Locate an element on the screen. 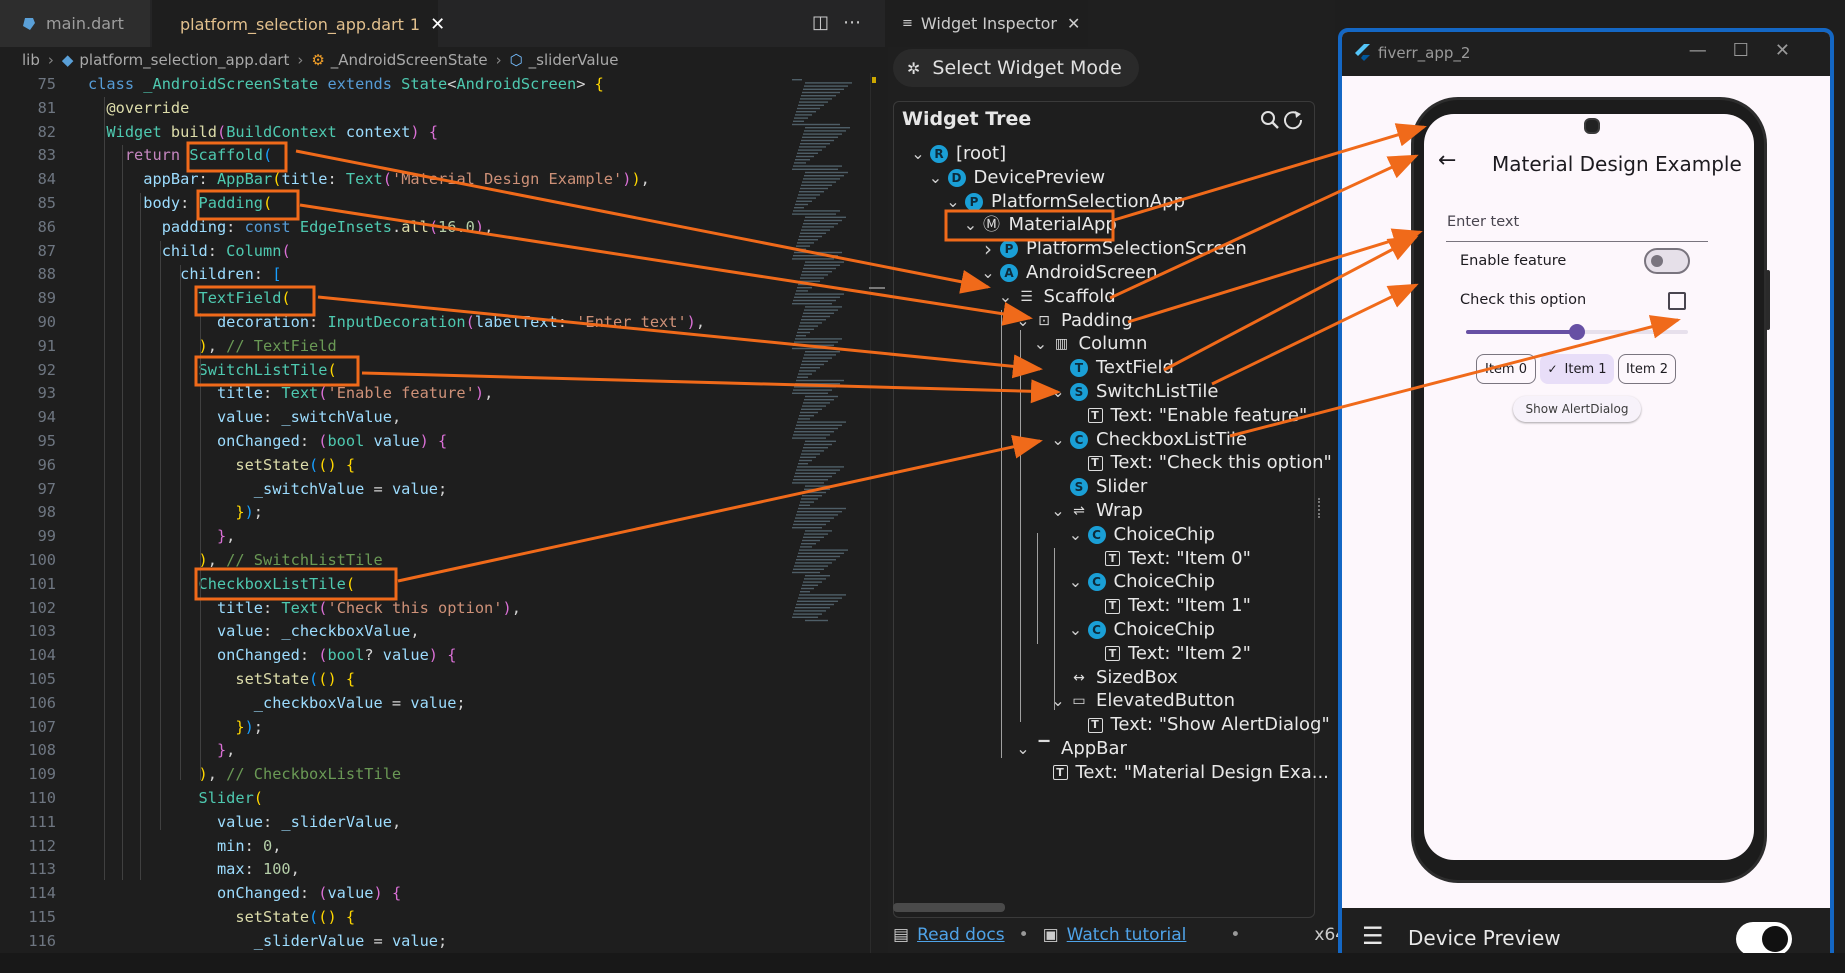 This screenshot has height=973, width=1845. tree-node: T Text: "Item 1" is located at coordinates (1168, 606).